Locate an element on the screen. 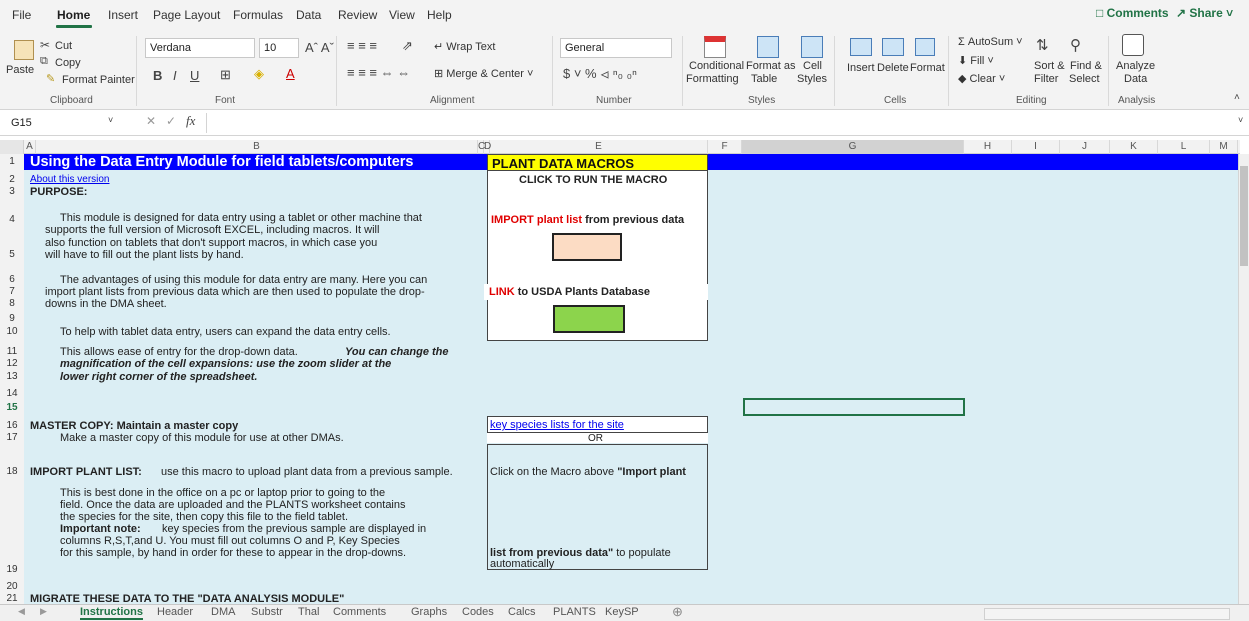 This screenshot has width=1249, height=621. add-sheet-icon: ⊕ is located at coordinates (677, 612).